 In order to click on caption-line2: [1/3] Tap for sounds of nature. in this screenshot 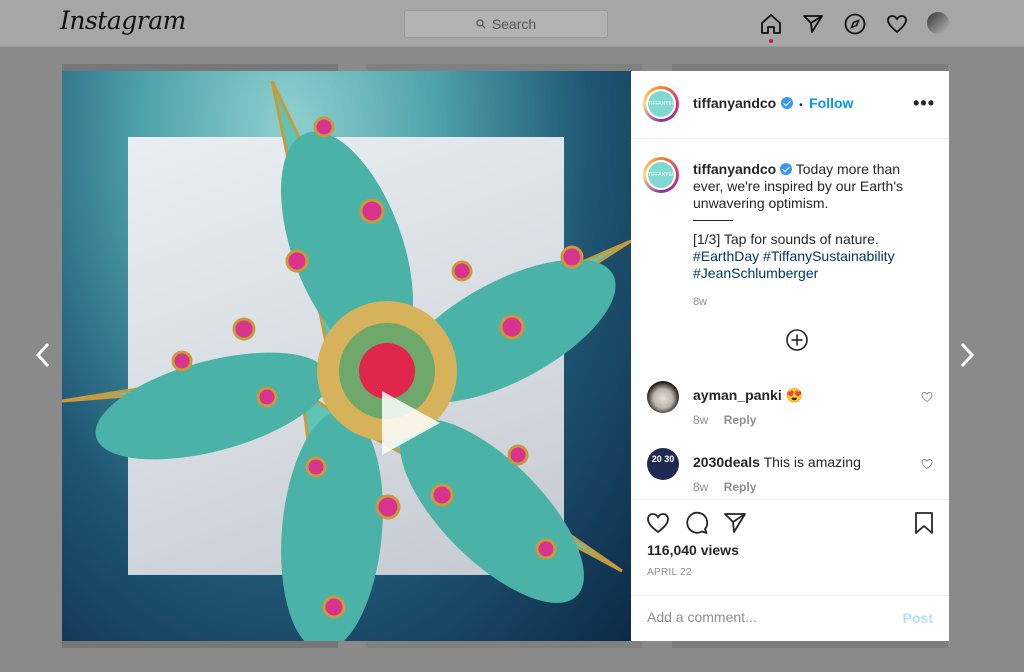, I will do `click(786, 239)`.